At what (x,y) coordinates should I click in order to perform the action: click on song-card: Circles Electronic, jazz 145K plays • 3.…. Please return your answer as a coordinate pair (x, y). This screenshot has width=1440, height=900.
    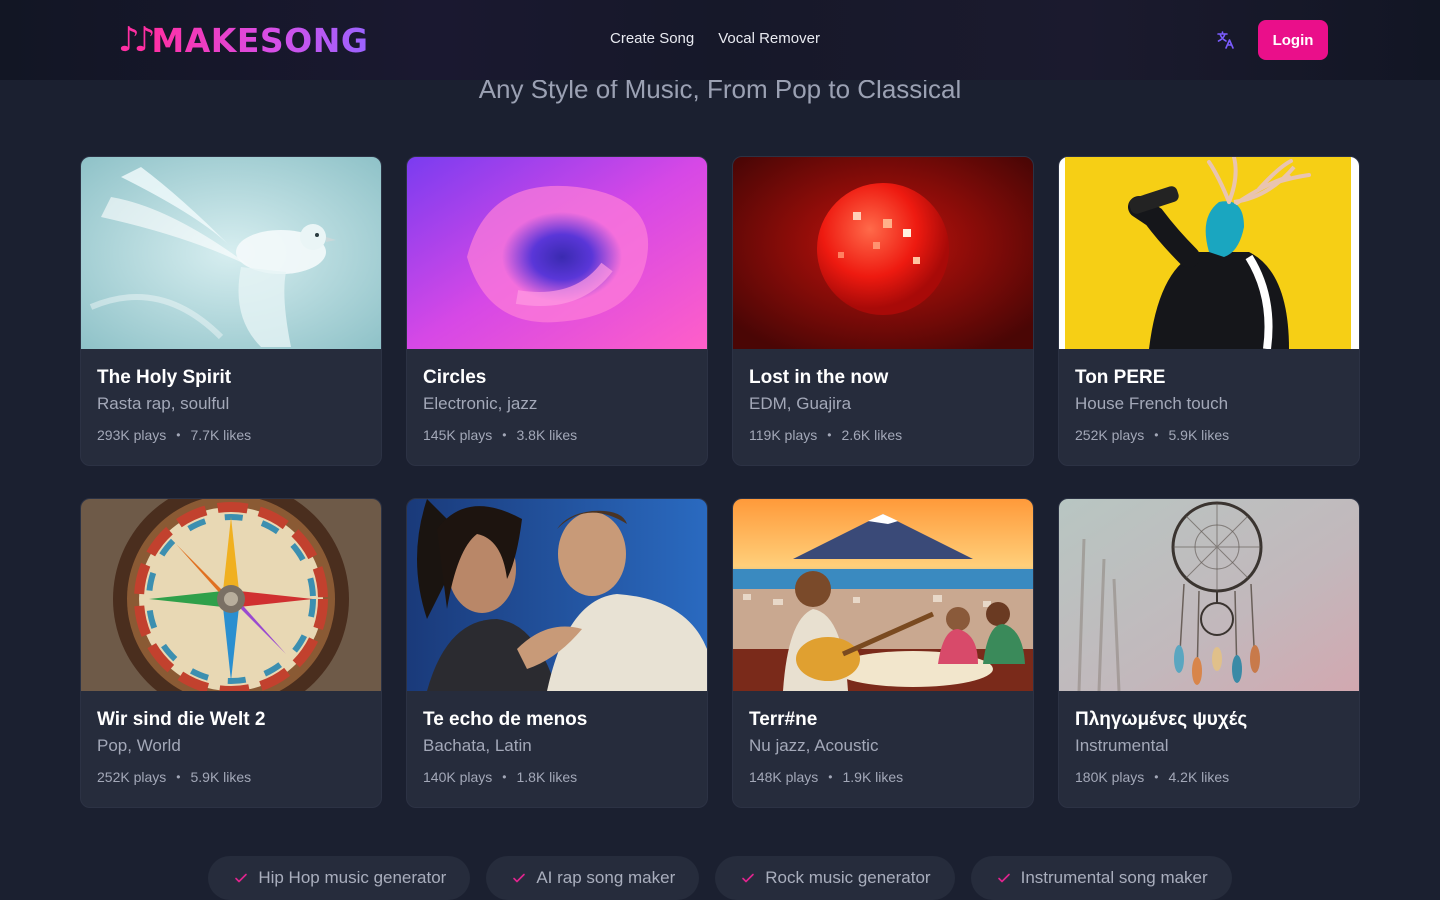
    Looking at the image, I should click on (557, 311).